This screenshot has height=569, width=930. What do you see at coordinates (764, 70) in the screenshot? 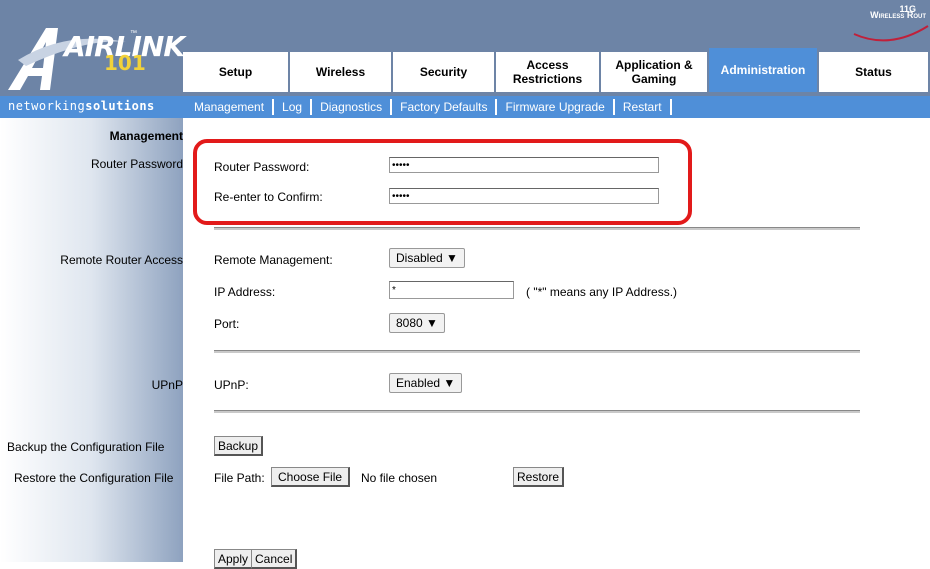
I see `tab-administration: Administration` at bounding box center [764, 70].